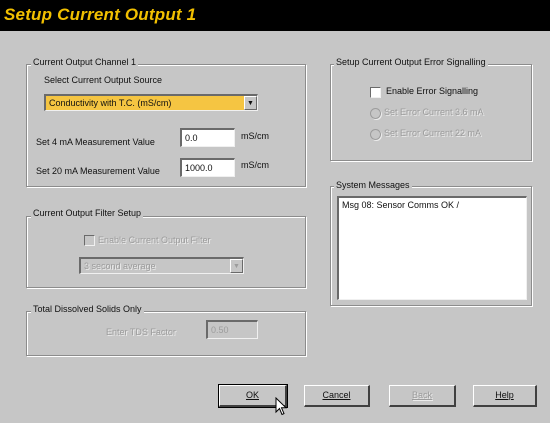  What do you see at coordinates (98, 171) in the screenshot?
I see `set-20ma-label: Set 20 mA Measurement Value` at bounding box center [98, 171].